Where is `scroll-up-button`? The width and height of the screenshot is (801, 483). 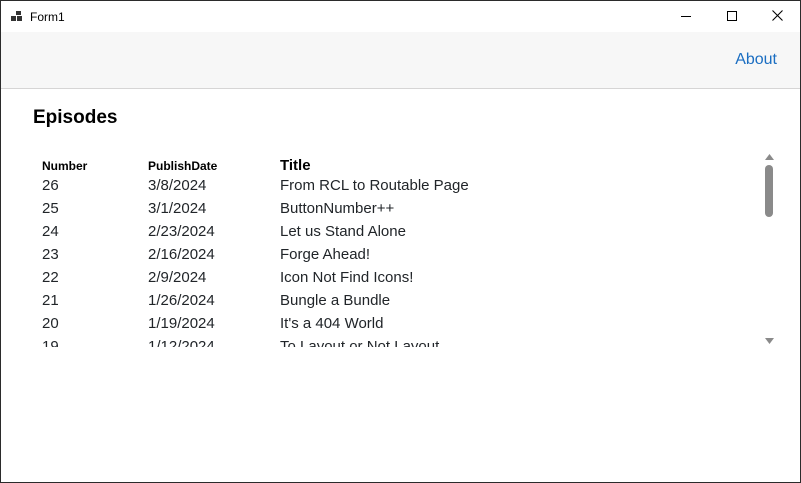 scroll-up-button is located at coordinates (769, 156).